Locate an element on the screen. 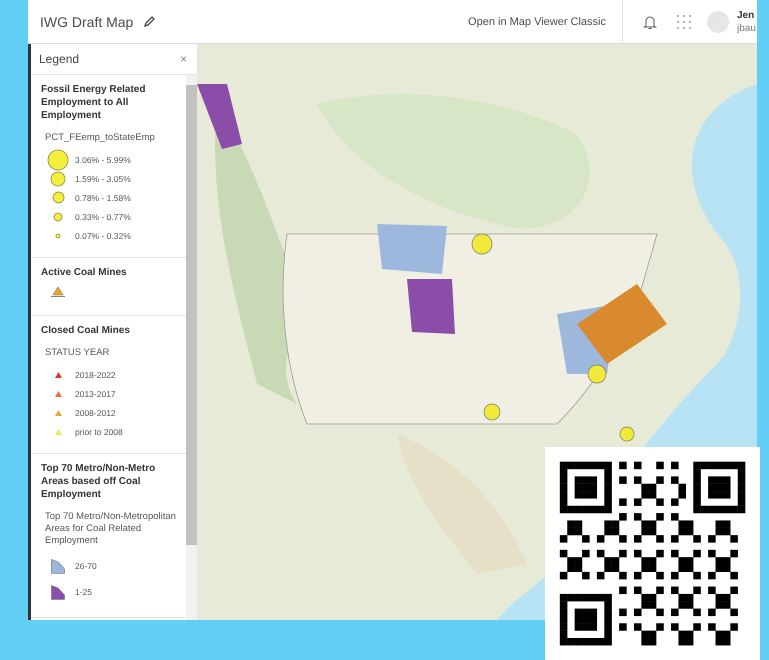  legend-item-label: 3.06% - 5.99% is located at coordinates (103, 159).